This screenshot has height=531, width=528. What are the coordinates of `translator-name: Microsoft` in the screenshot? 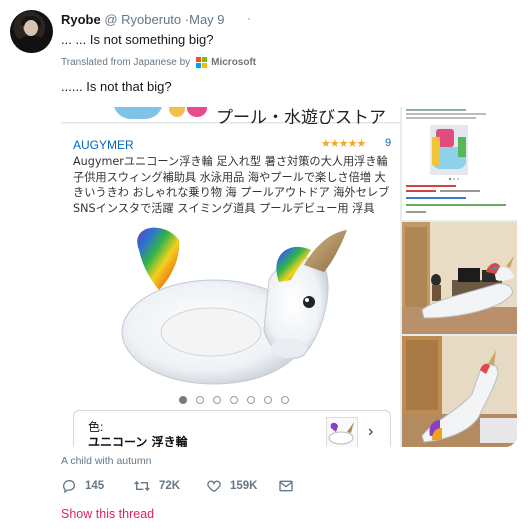 It's located at (234, 62).